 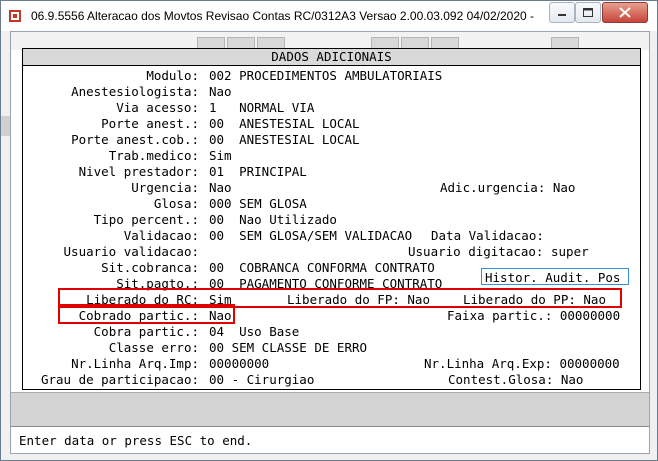 What do you see at coordinates (330, 439) in the screenshot?
I see `status-bar: Enter data or press ESC to end.` at bounding box center [330, 439].